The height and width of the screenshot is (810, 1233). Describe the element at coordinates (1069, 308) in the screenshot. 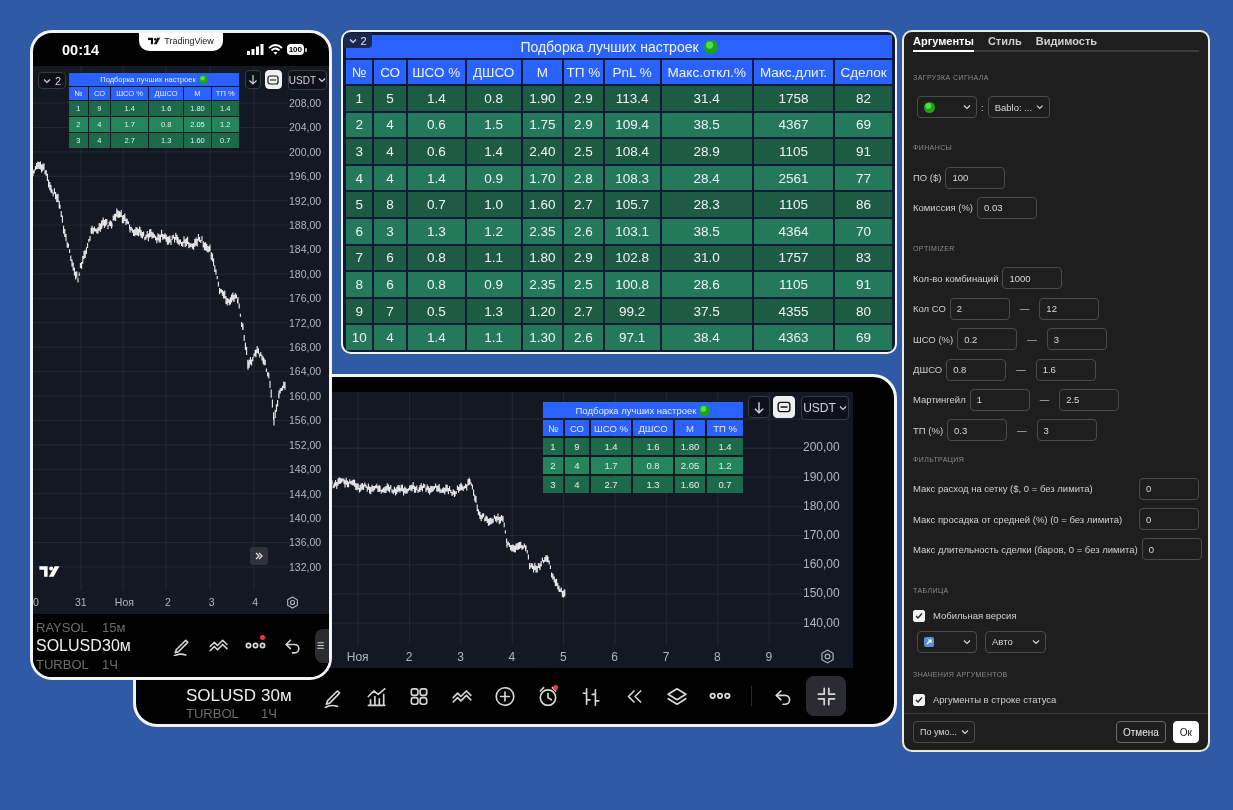

I see `input-field: 12` at that location.